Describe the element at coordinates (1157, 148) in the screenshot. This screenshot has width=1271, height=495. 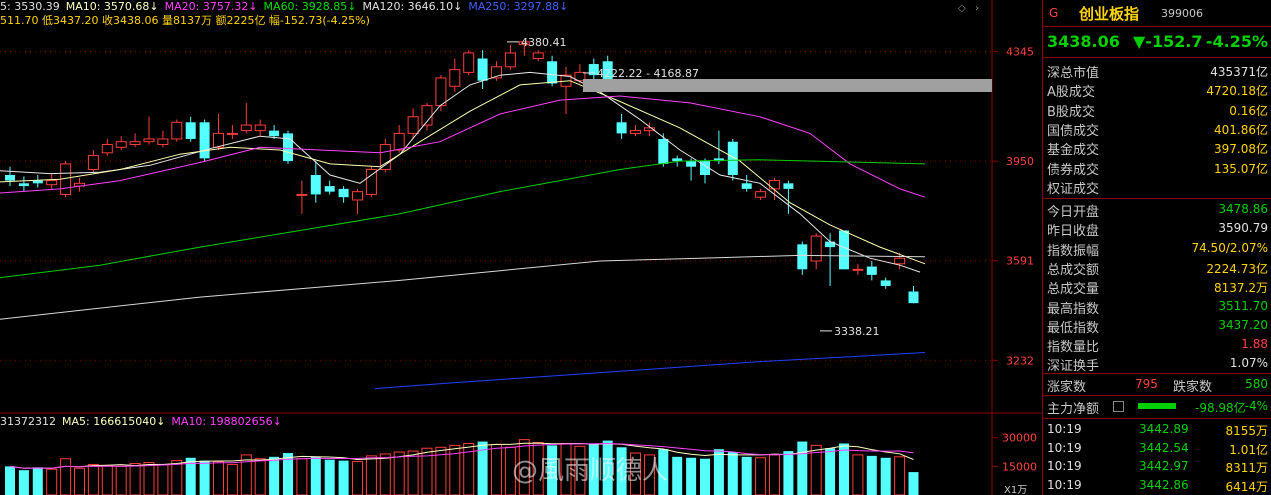
I see `market-row: 基金成交 397.08亿` at that location.